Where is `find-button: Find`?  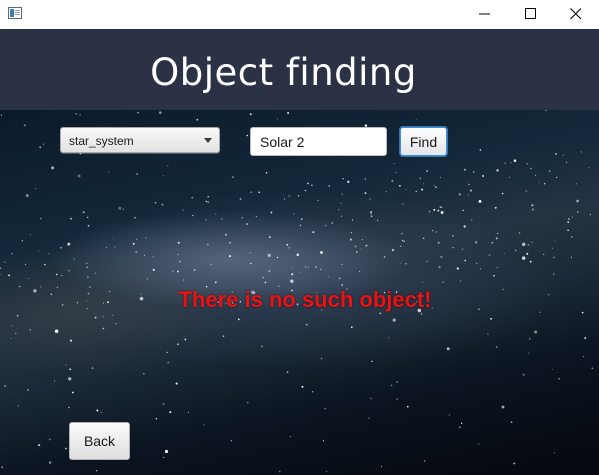
find-button: Find is located at coordinates (423, 141).